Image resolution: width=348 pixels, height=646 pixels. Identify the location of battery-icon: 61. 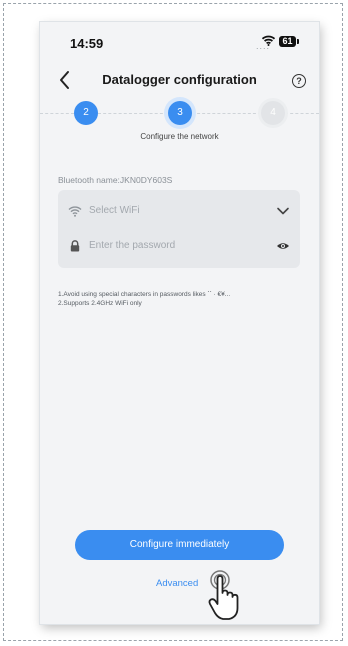
(289, 41).